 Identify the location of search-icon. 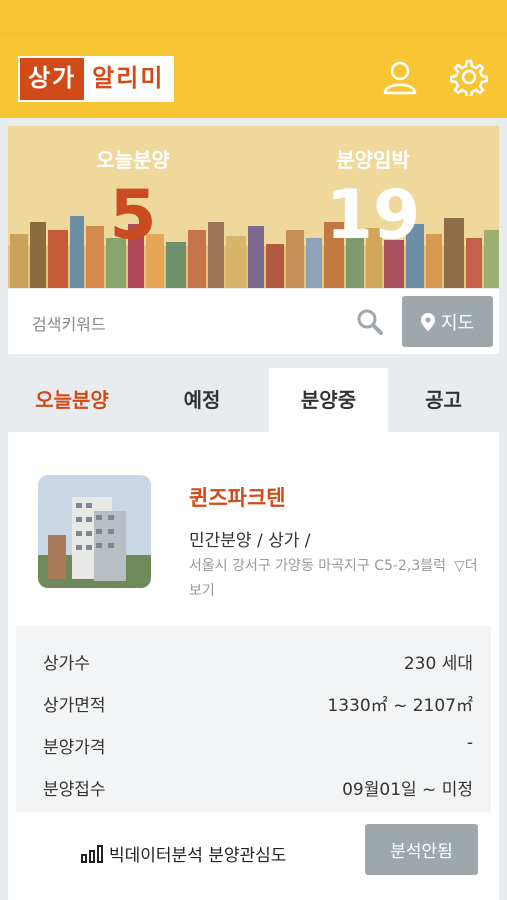
(370, 322).